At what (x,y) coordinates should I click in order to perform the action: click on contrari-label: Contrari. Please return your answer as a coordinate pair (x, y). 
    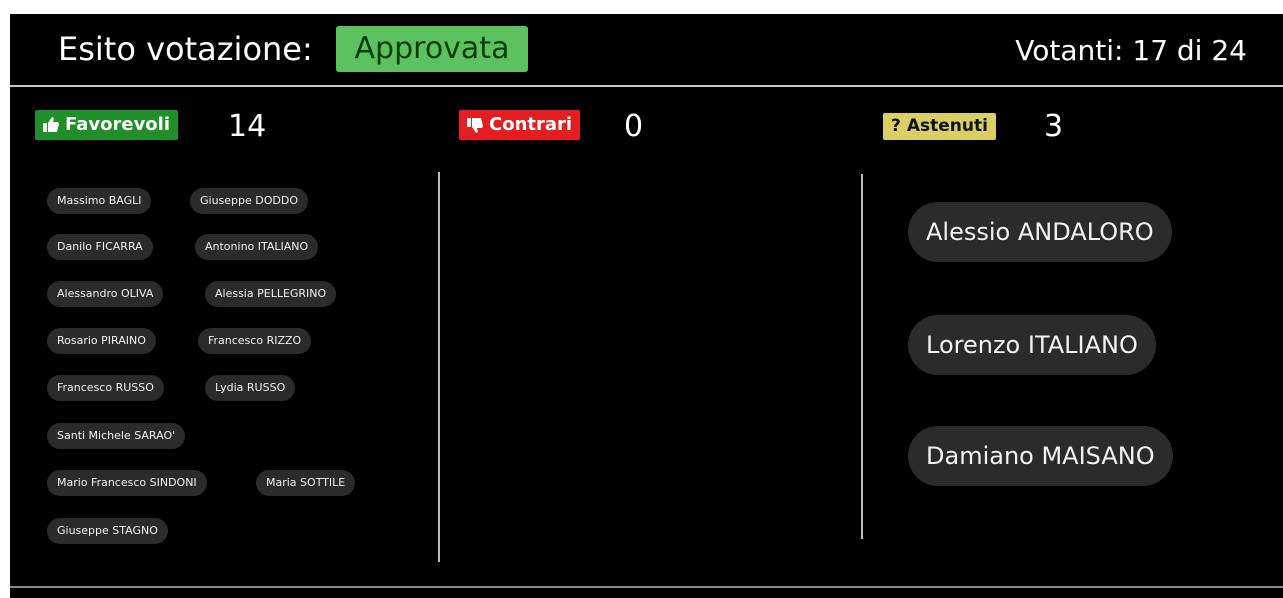
    Looking at the image, I should click on (531, 124).